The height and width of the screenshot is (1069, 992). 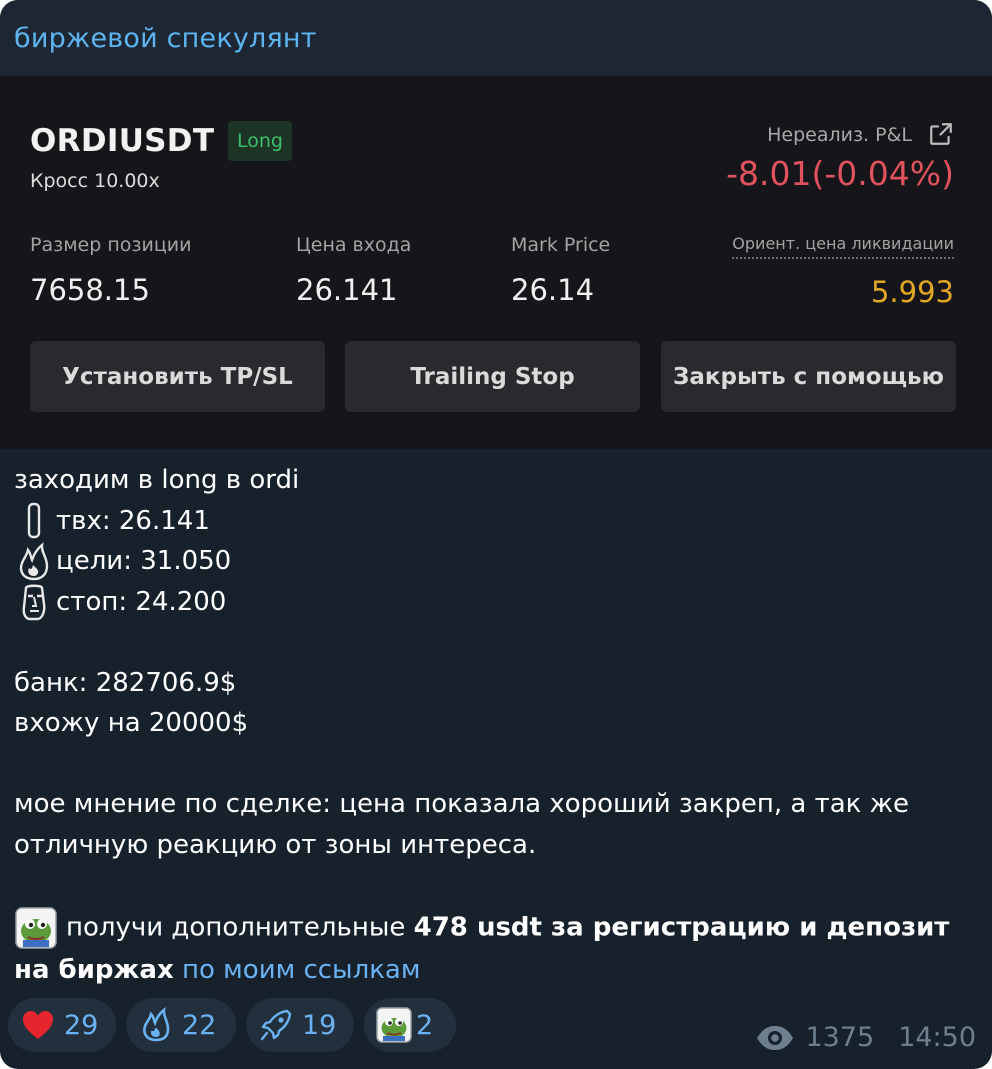 I want to click on channel-header: биржевой спекулянт, so click(x=496, y=38).